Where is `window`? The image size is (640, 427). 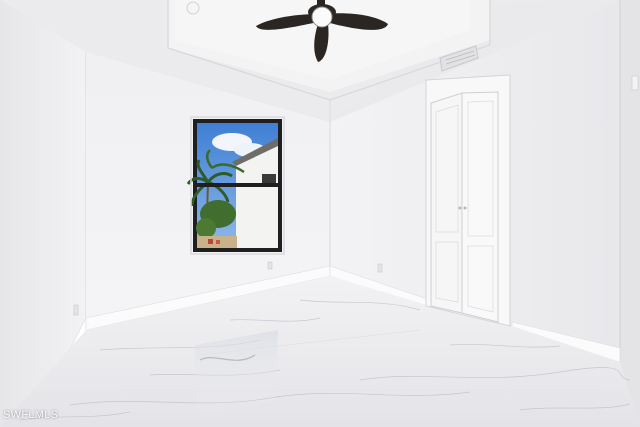 window is located at coordinates (234, 185).